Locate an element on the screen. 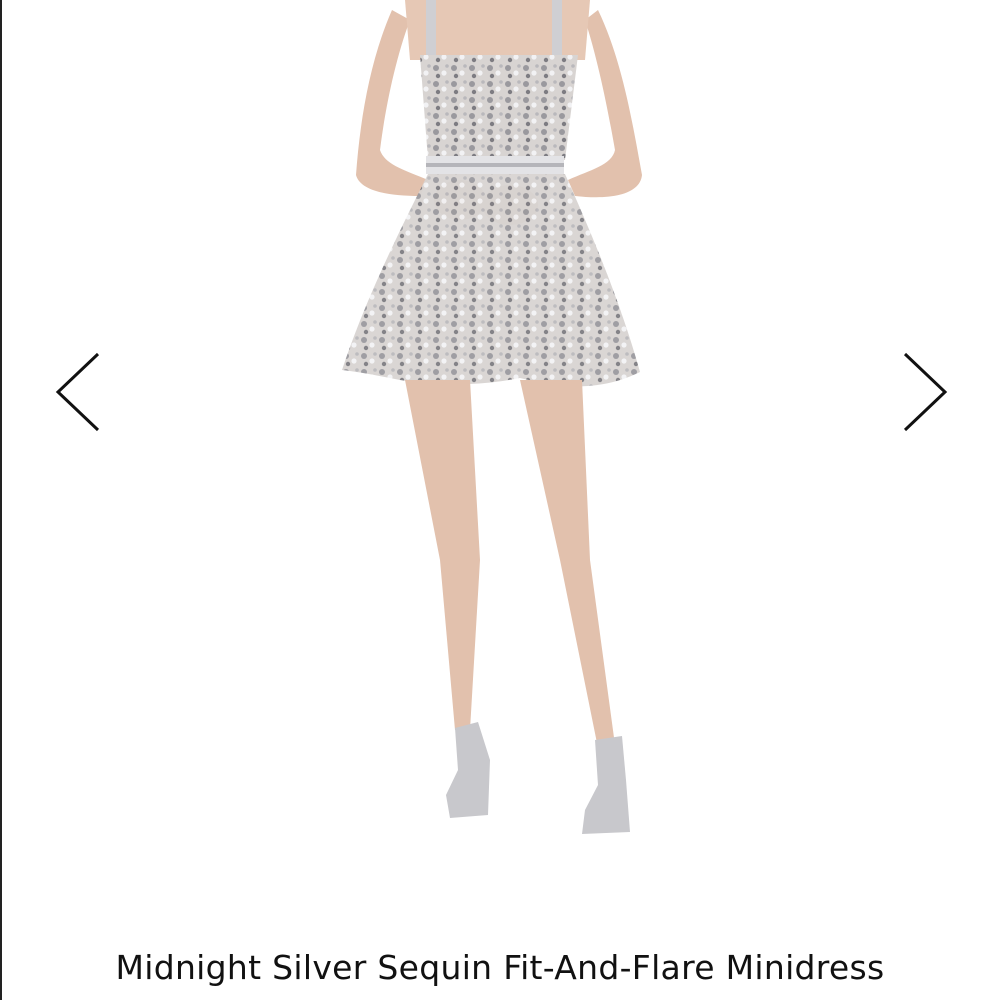 The image size is (1000, 1000). next-image-button is located at coordinates (925, 392).